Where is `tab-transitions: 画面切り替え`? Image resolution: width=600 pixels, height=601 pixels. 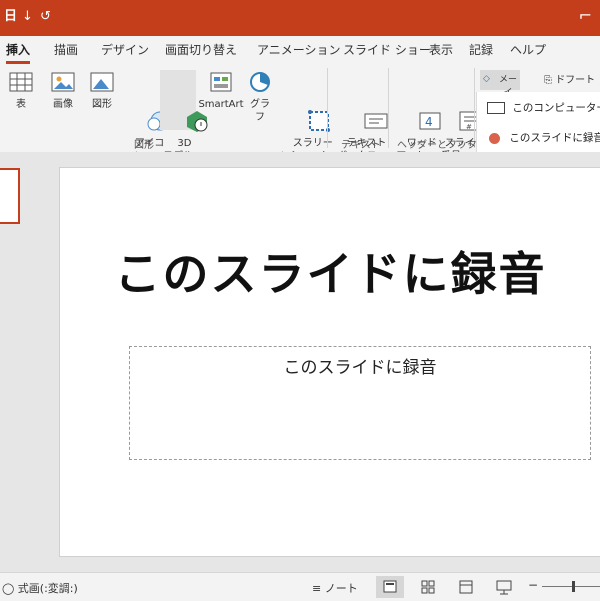 tab-transitions: 画面切り替え is located at coordinates (201, 50).